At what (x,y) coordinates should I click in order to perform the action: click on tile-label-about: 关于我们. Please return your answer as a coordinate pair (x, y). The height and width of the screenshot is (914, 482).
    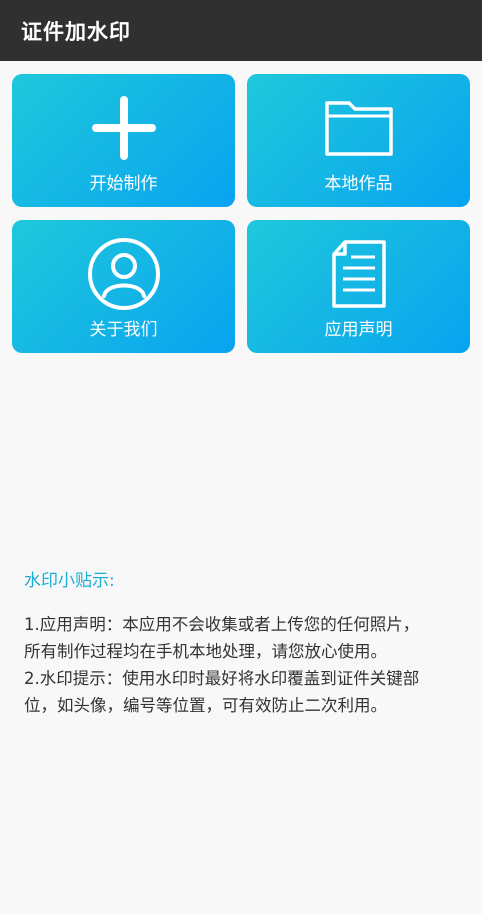
    Looking at the image, I should click on (123, 330).